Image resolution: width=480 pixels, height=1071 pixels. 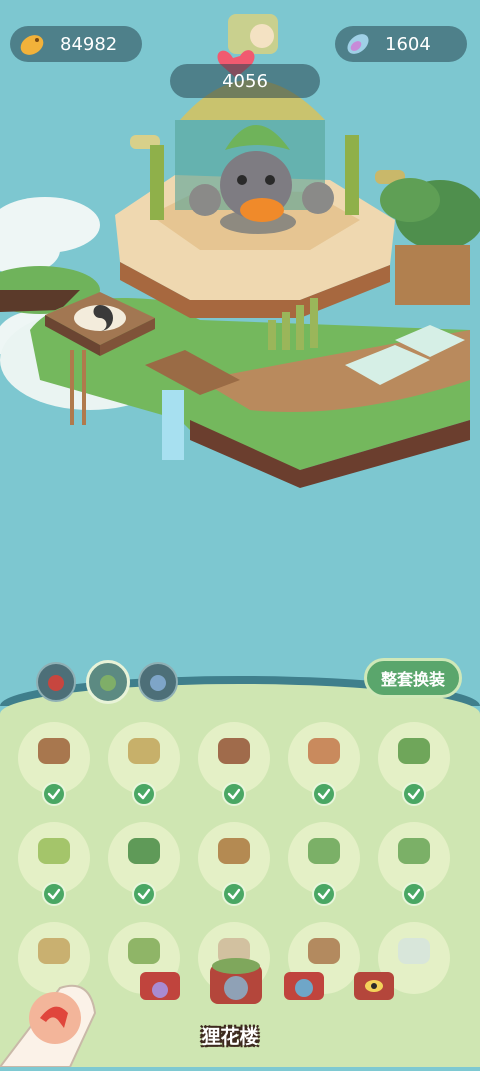 What do you see at coordinates (234, 751) in the screenshot?
I see `wood-steps-icon` at bounding box center [234, 751].